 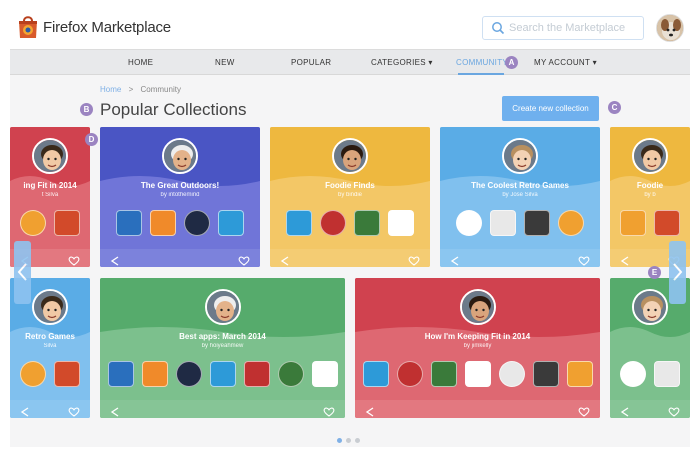 What do you see at coordinates (565, 62) in the screenshot?
I see `nav-item-my-account: MY ACCOUNT ▾` at bounding box center [565, 62].